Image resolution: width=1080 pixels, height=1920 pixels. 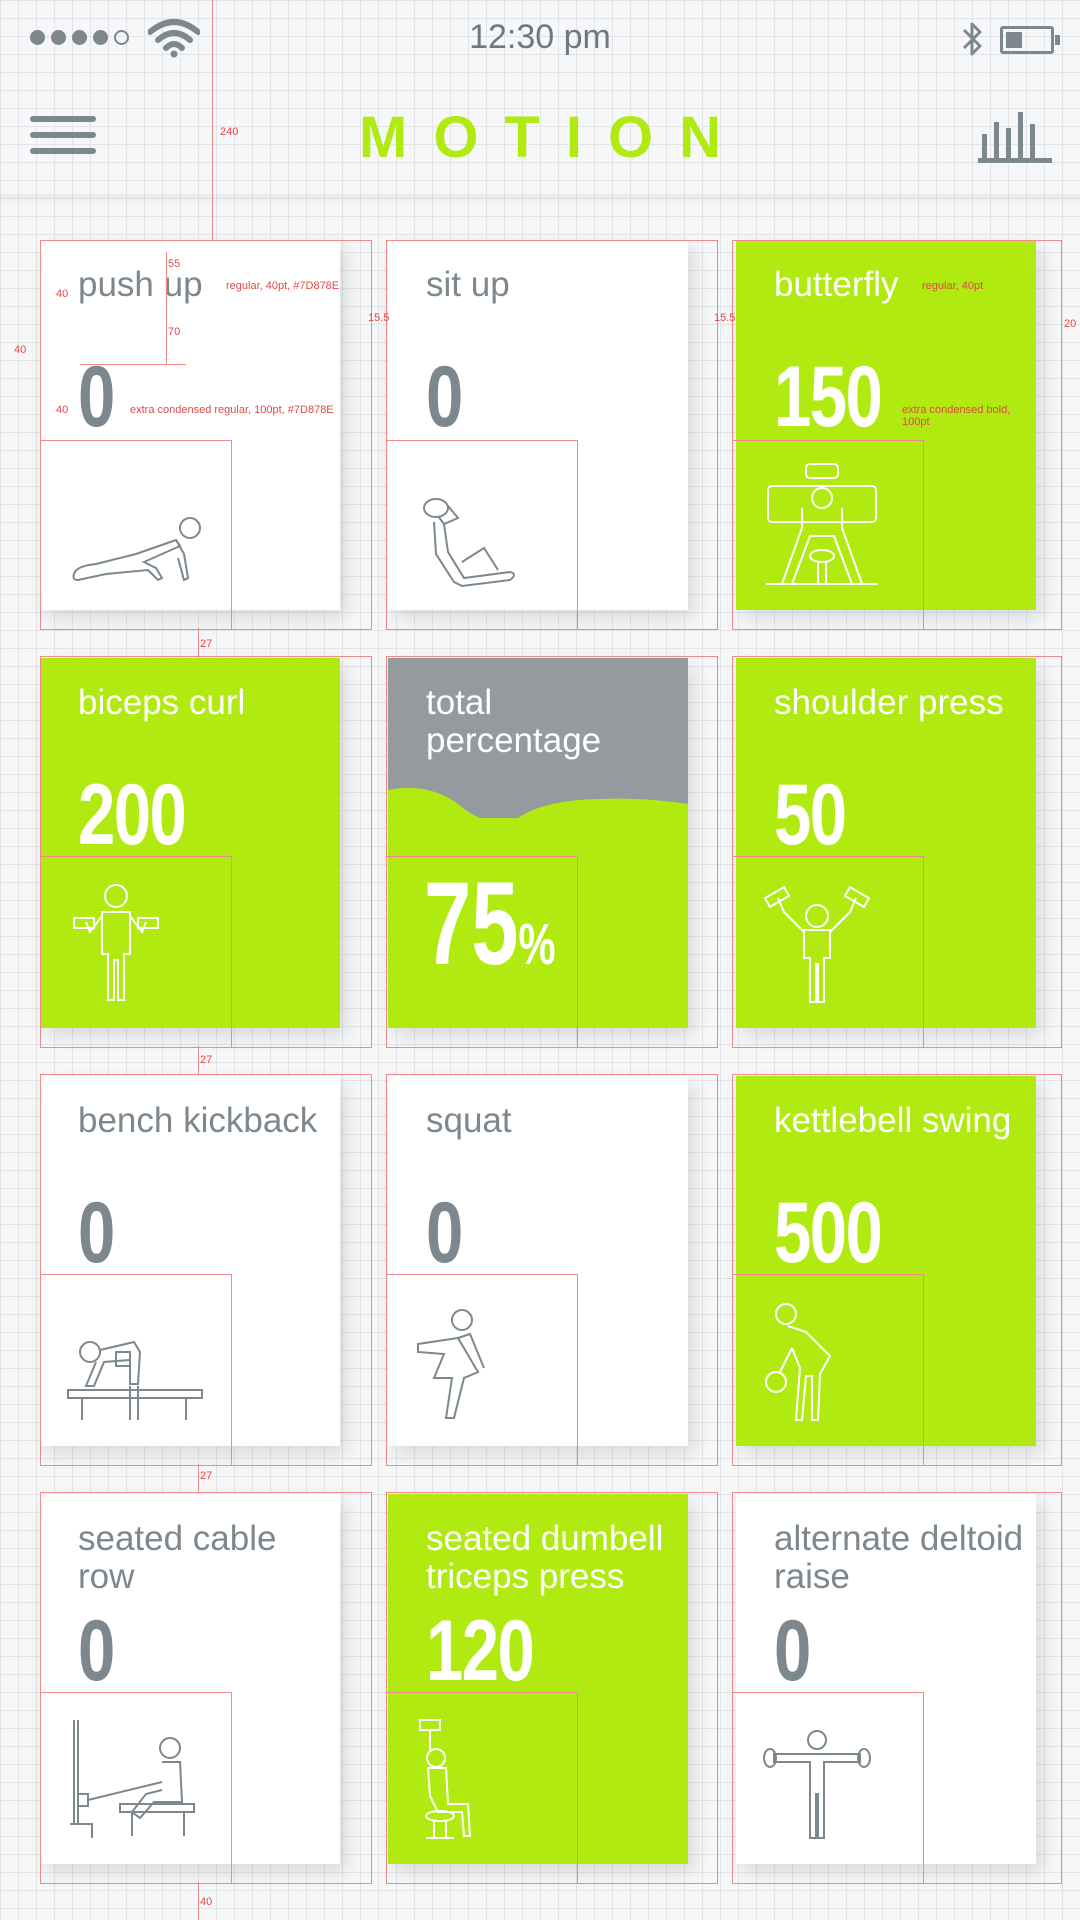 What do you see at coordinates (62, 410) in the screenshot?
I see `spec-value-margin: 40` at bounding box center [62, 410].